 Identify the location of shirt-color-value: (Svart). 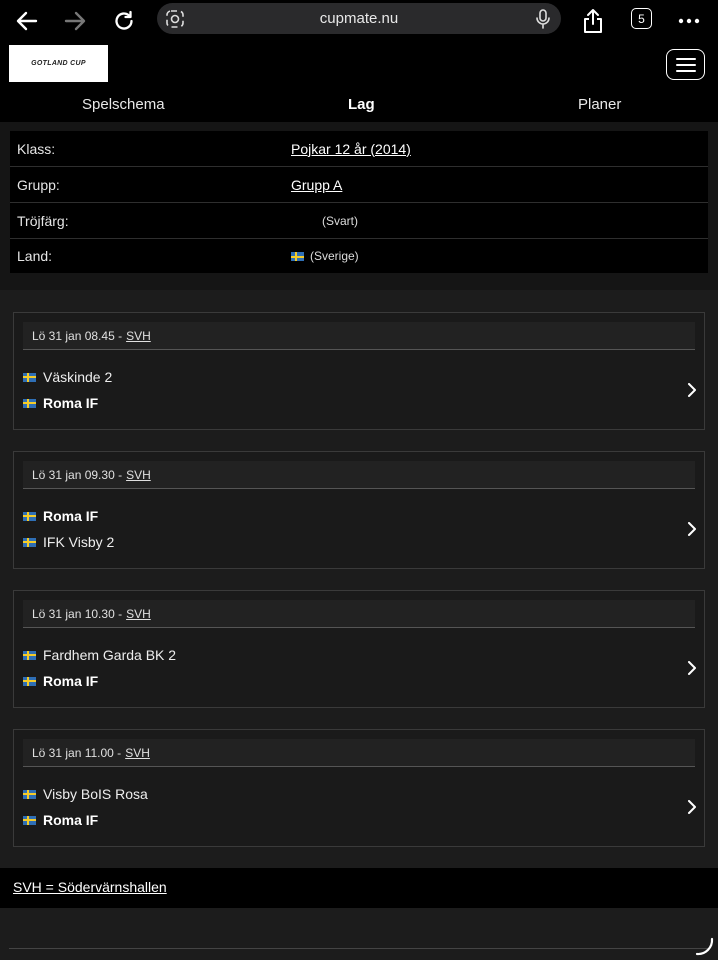
(340, 220).